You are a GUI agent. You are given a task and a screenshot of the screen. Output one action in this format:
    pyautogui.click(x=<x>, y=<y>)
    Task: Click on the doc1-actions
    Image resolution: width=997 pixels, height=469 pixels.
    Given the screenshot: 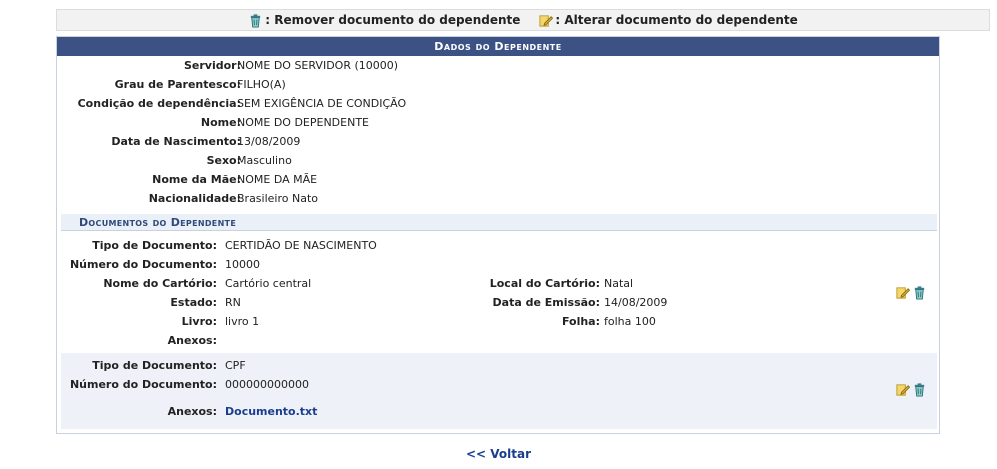 What is the action you would take?
    pyautogui.click(x=911, y=292)
    